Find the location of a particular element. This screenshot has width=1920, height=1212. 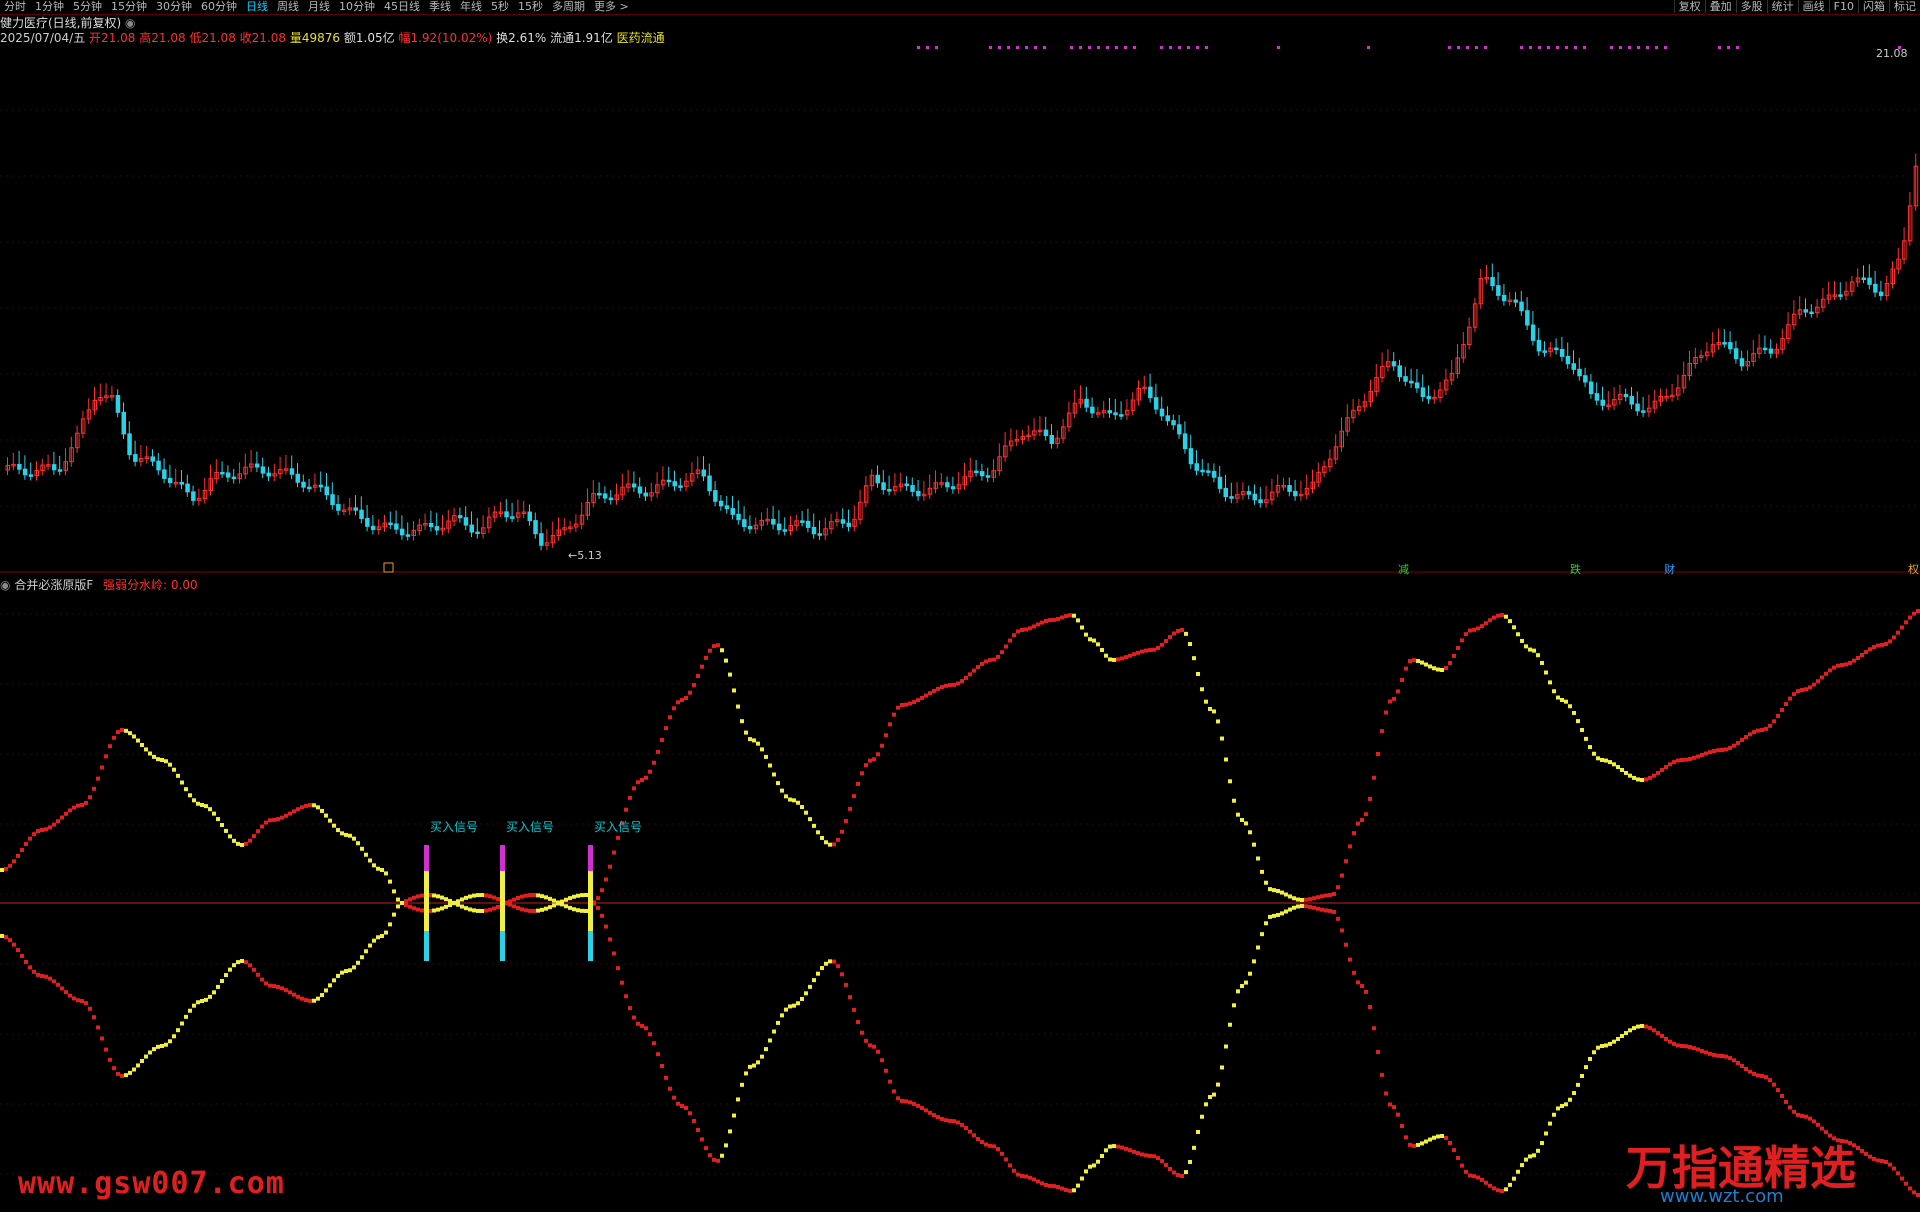

buy-signal-bar-bottom is located at coordinates (426, 946).